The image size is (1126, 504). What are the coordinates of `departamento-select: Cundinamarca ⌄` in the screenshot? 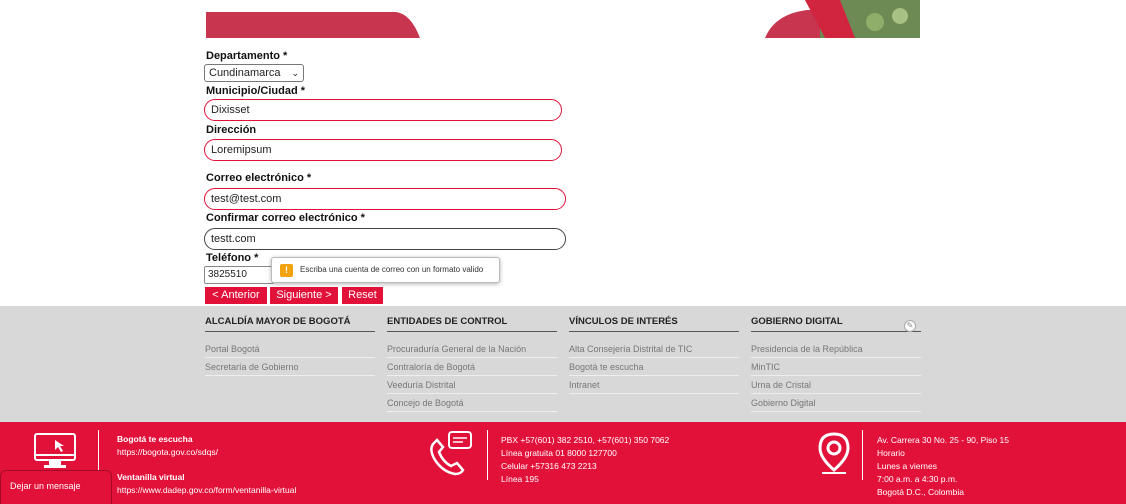 It's located at (254, 73).